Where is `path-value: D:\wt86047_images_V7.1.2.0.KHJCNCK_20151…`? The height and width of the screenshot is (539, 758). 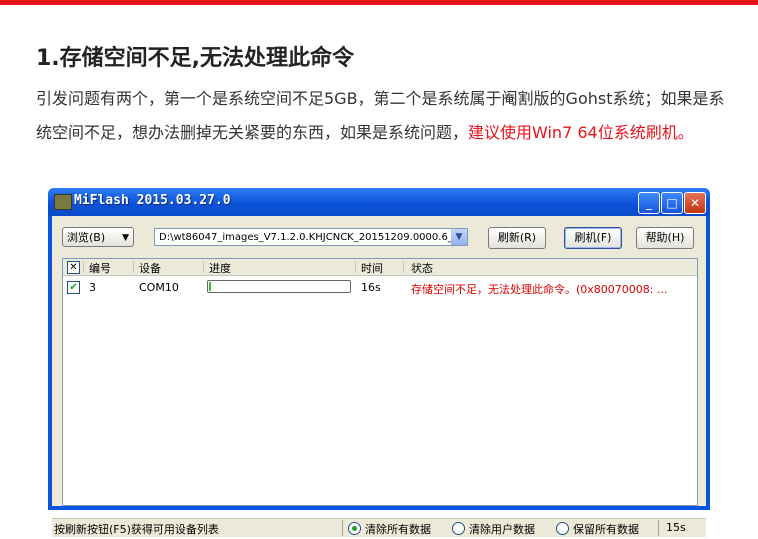 path-value: D:\wt86047_images_V7.1.2.0.KHJCNCK_20151… is located at coordinates (306, 237).